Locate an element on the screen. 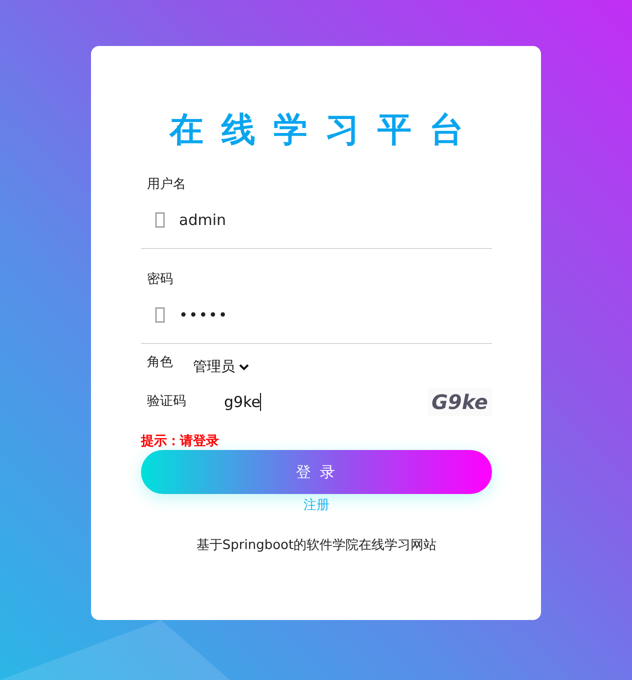  field-label: 角色 is located at coordinates (160, 363).